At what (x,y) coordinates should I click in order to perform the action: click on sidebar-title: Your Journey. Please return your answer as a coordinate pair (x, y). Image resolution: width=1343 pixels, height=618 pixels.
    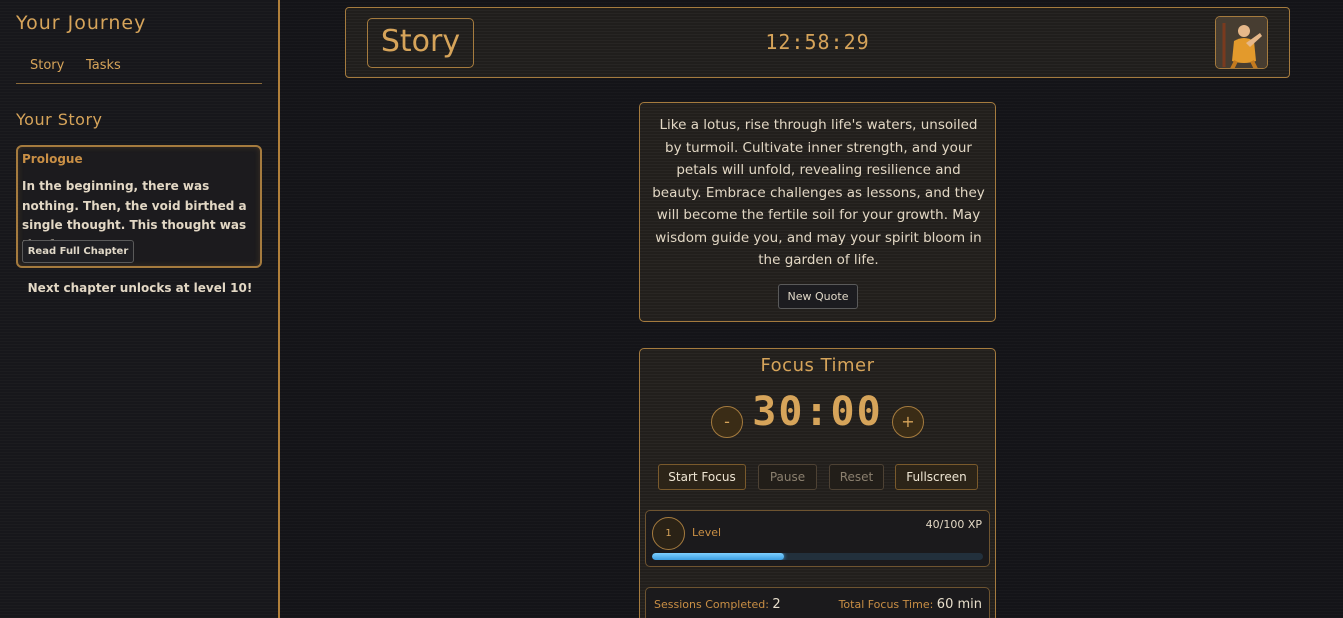
    Looking at the image, I should click on (81, 23).